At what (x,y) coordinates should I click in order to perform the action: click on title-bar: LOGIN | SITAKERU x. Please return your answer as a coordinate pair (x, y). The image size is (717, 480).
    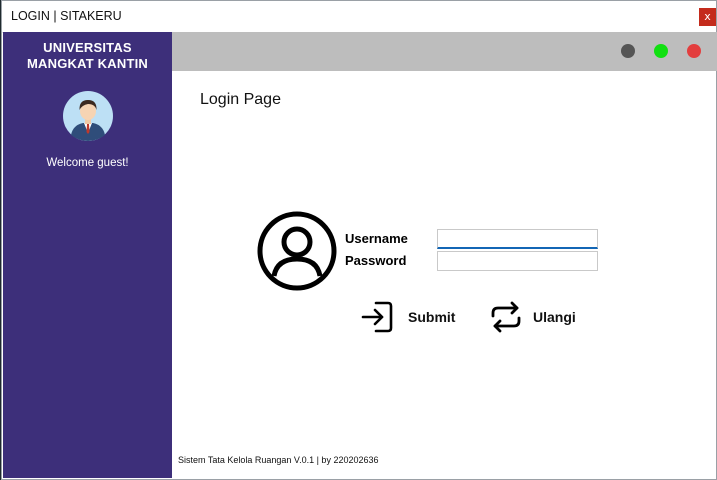
    Looking at the image, I should click on (359, 17).